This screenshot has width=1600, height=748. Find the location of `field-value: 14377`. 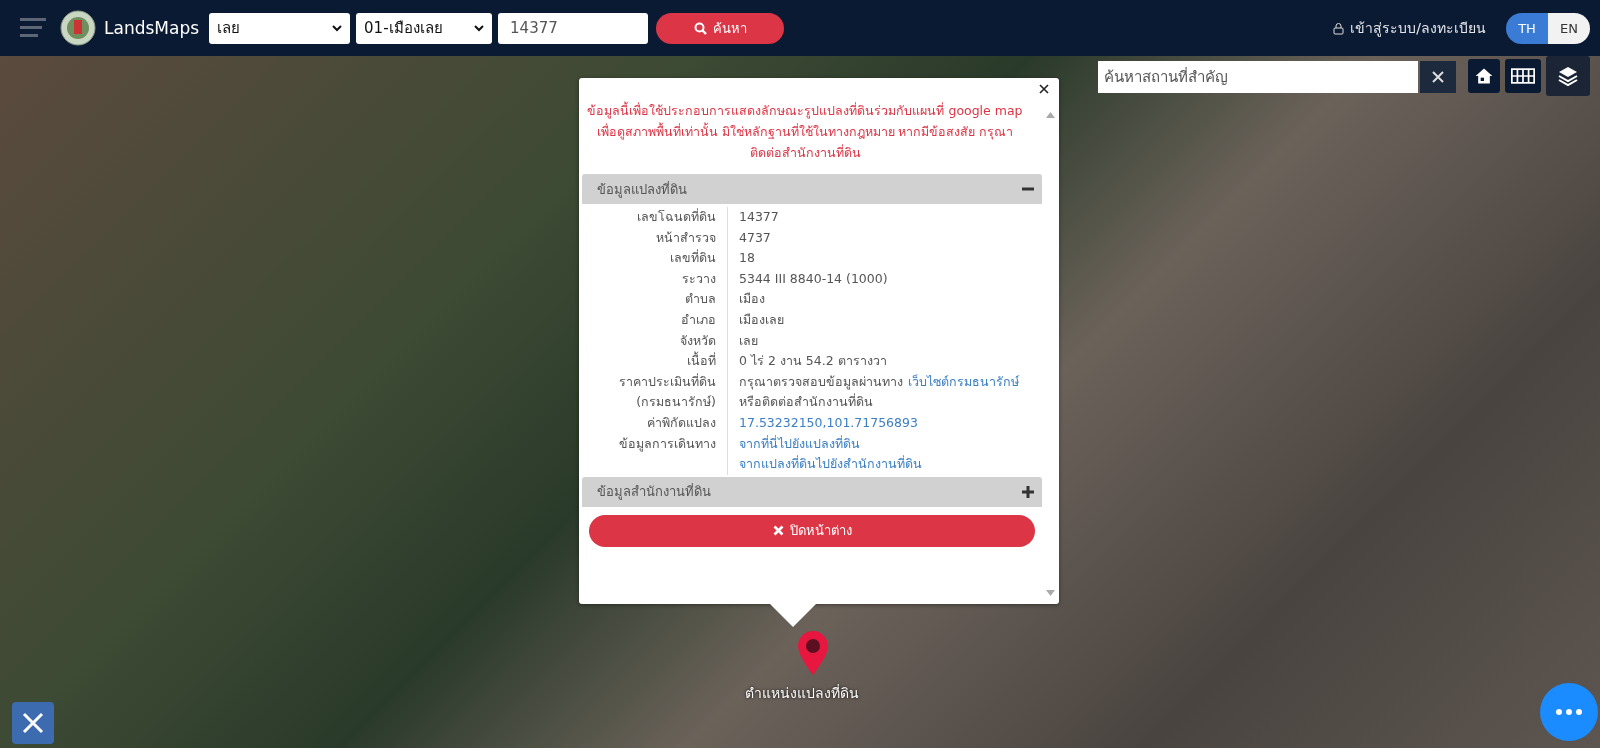

field-value: 14377 is located at coordinates (759, 217).